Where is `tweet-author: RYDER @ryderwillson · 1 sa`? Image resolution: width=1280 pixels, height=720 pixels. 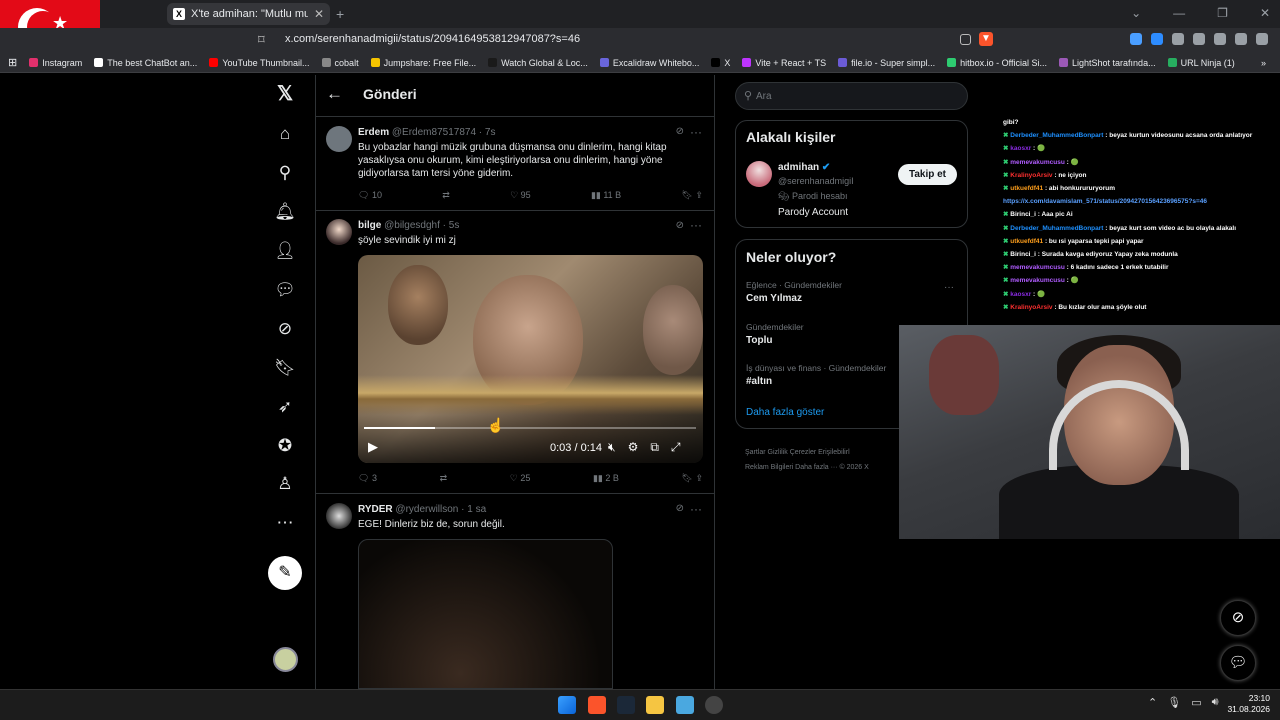
tweet-author: RYDER @ryderwillson · 1 sa is located at coordinates (422, 509).